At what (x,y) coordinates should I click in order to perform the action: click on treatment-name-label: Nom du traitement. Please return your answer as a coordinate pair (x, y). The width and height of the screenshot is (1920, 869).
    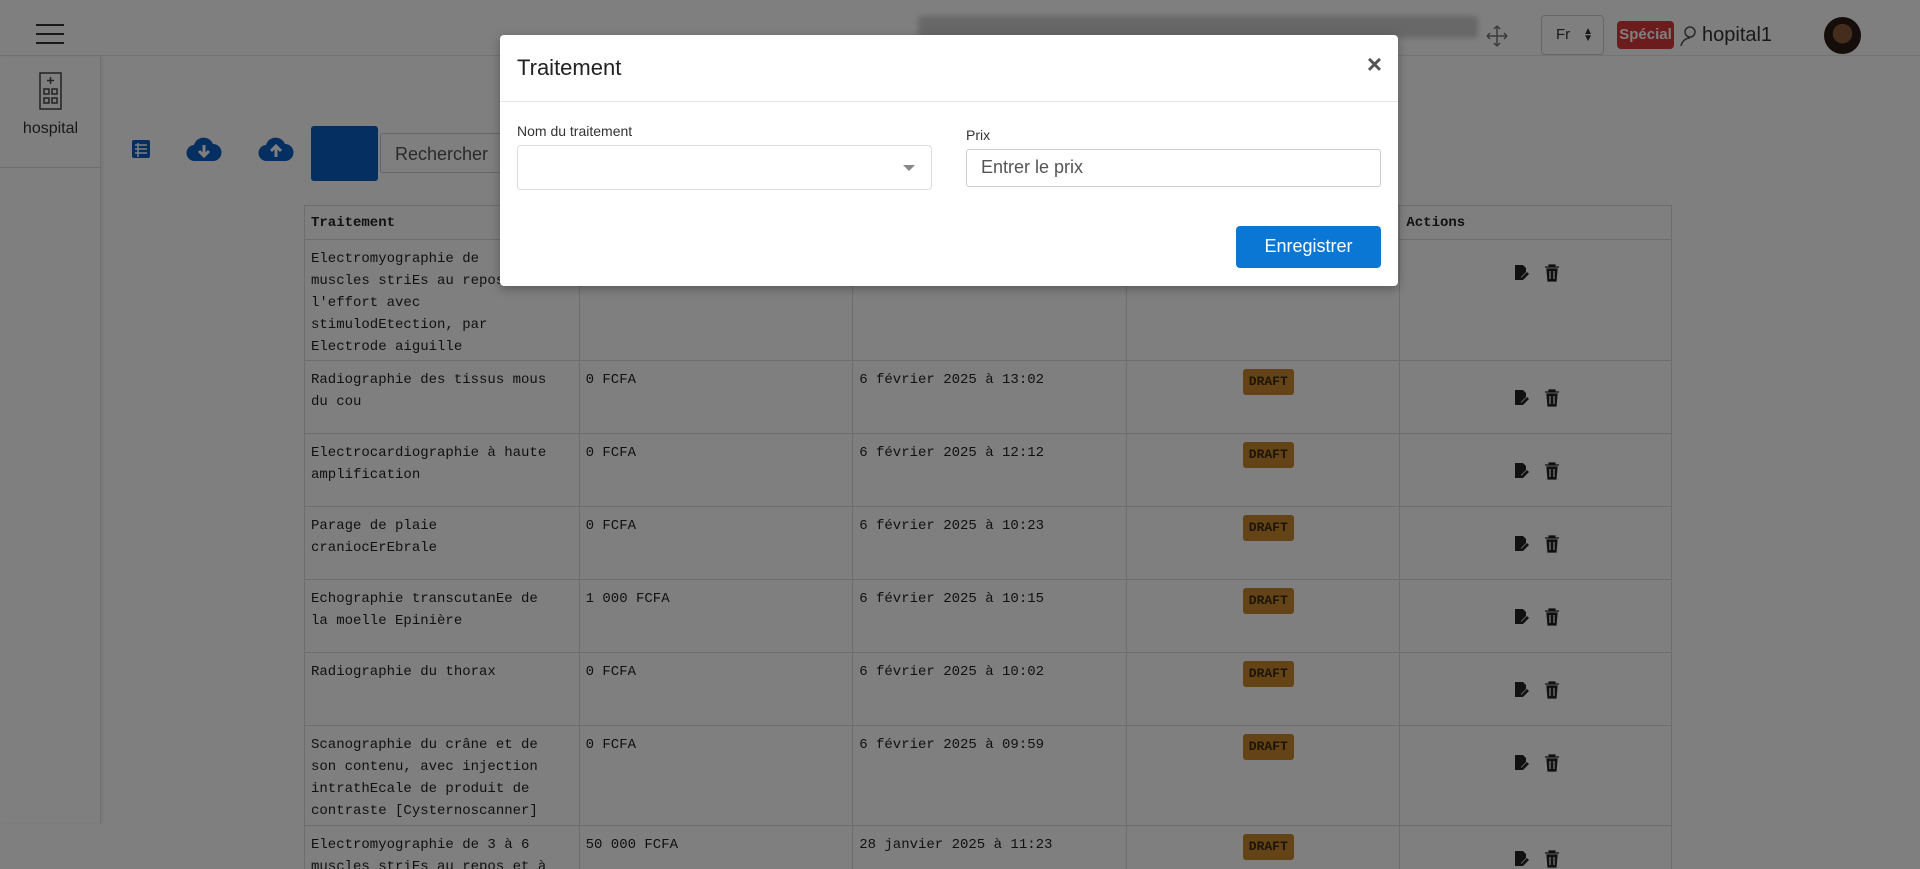
    Looking at the image, I should click on (575, 131).